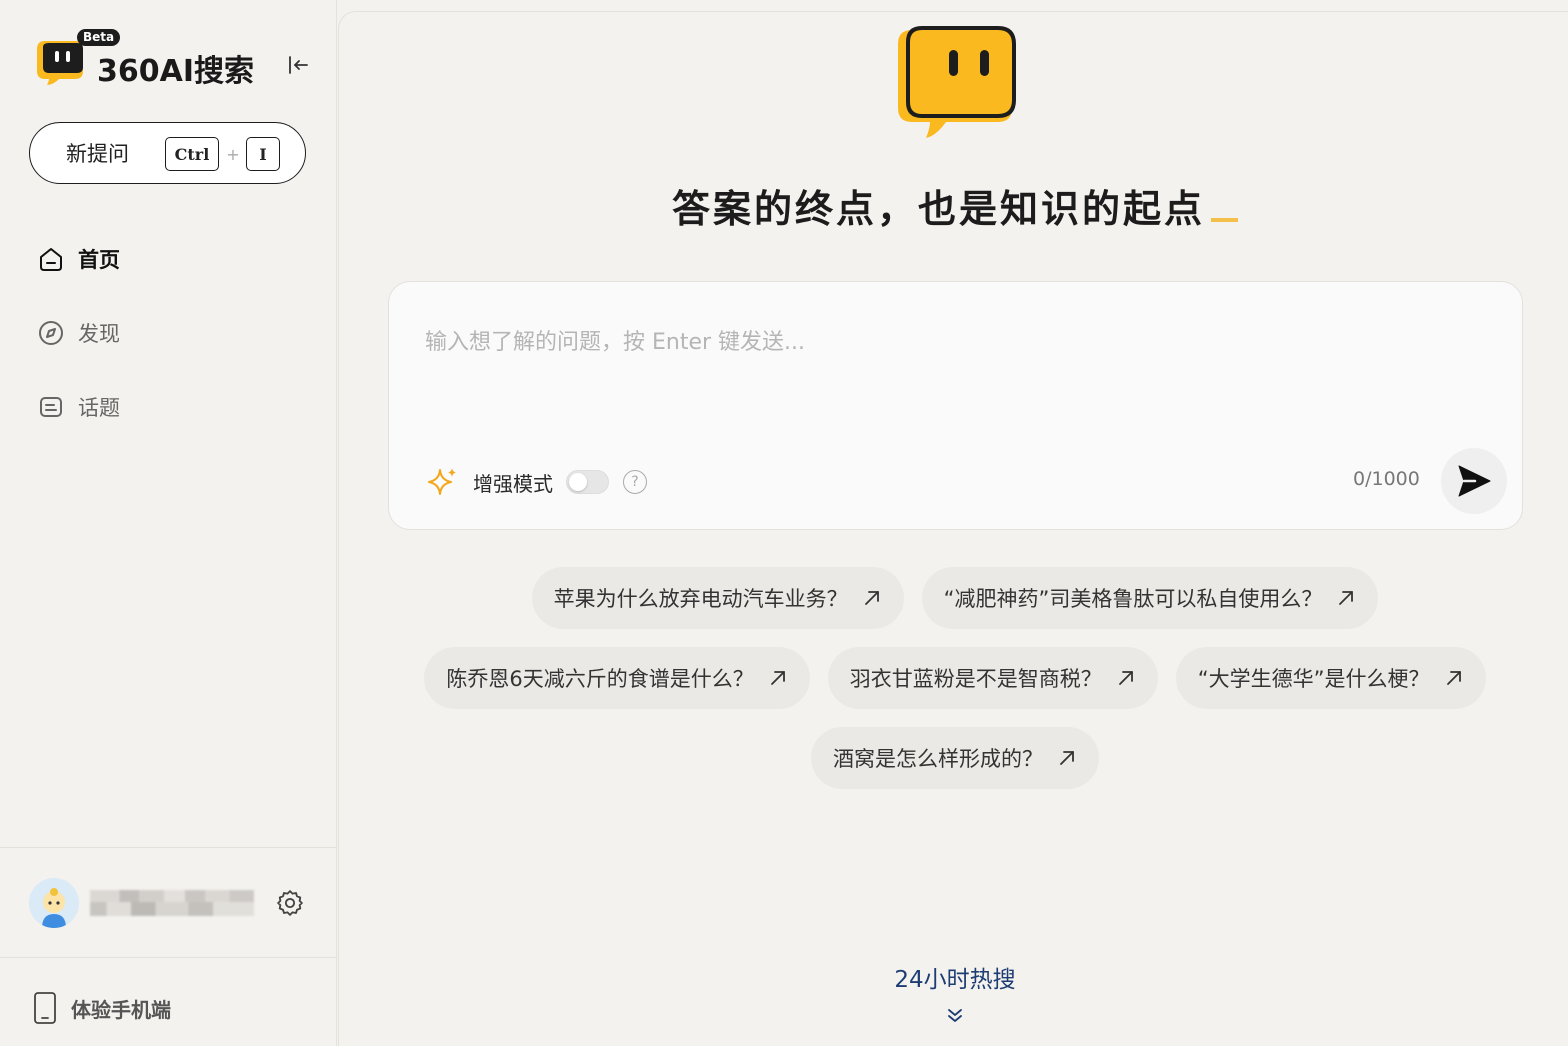  Describe the element at coordinates (99, 408) in the screenshot. I see `sidebar-item-label: 话题` at that location.